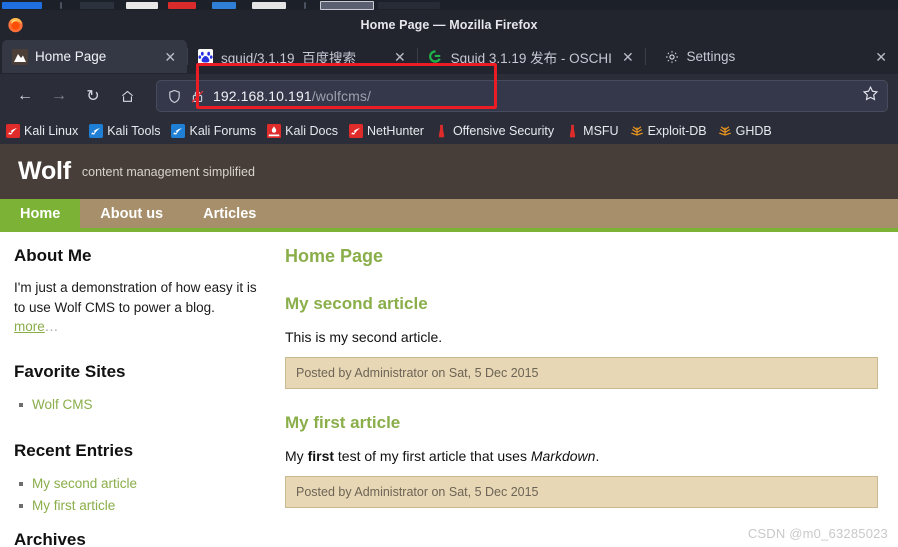 The image size is (898, 547). What do you see at coordinates (672, 57) in the screenshot?
I see `gear-icon` at bounding box center [672, 57].